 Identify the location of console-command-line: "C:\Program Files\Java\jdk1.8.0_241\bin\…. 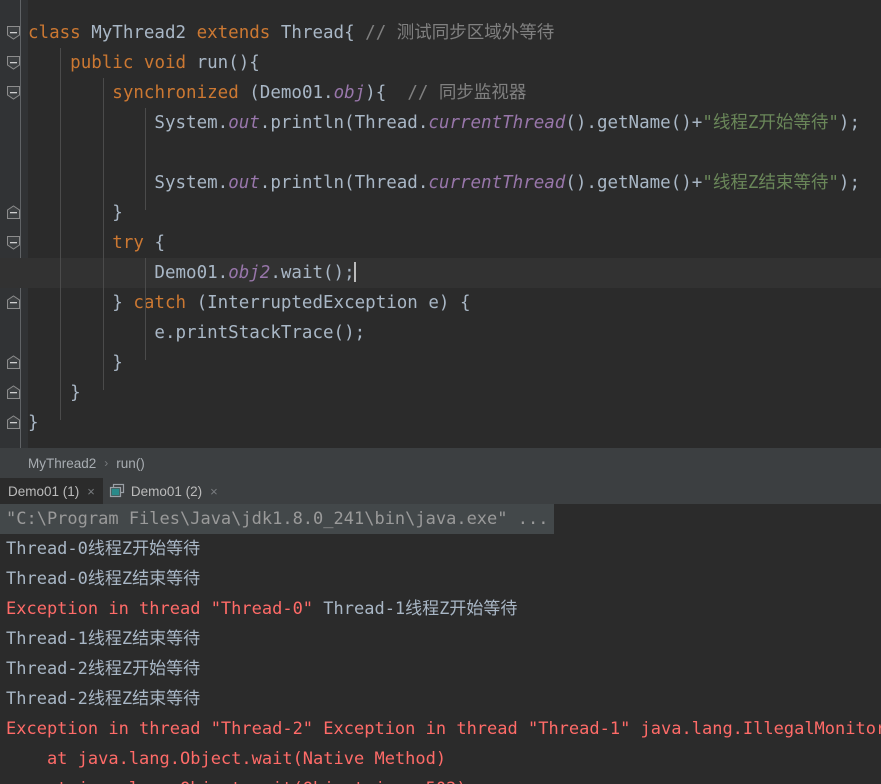
(277, 519).